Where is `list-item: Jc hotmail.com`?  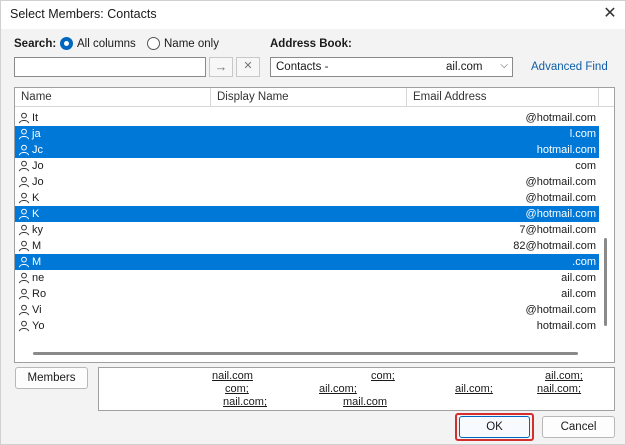 list-item: Jc hotmail.com is located at coordinates (307, 150).